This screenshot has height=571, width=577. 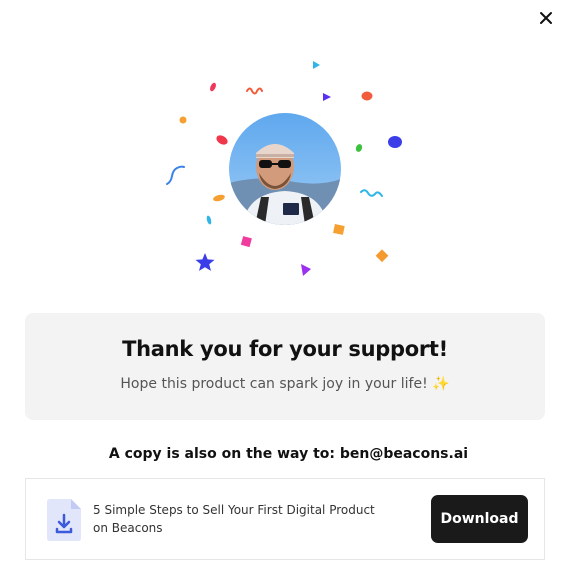 I want to click on download-button: Download, so click(x=479, y=519).